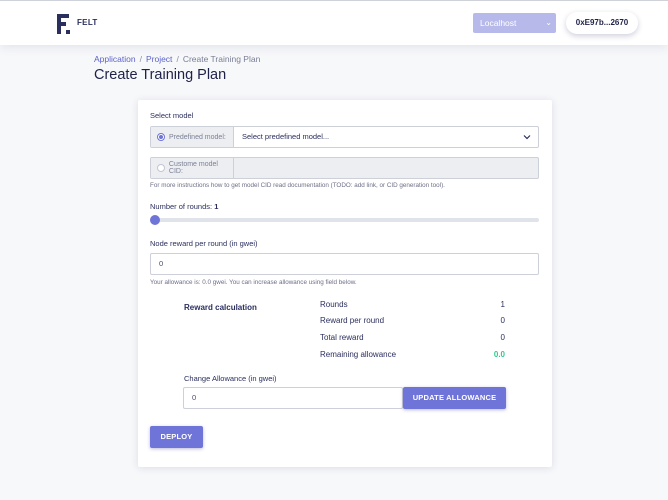 Image resolution: width=668 pixels, height=500 pixels. Describe the element at coordinates (63, 24) in the screenshot. I see `felt-logo-icon` at that location.